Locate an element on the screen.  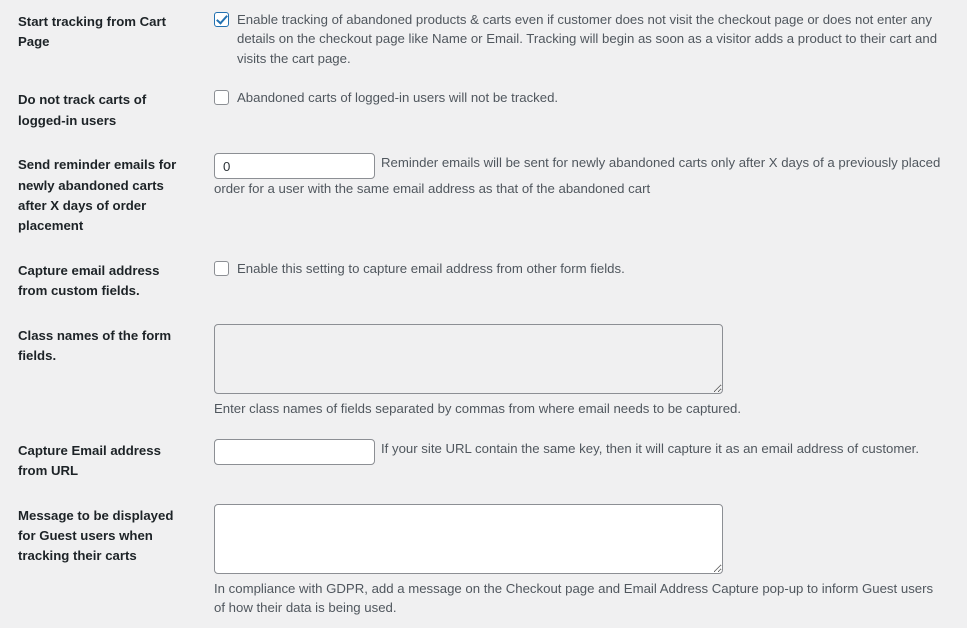
capture-email-url-input is located at coordinates (294, 451).